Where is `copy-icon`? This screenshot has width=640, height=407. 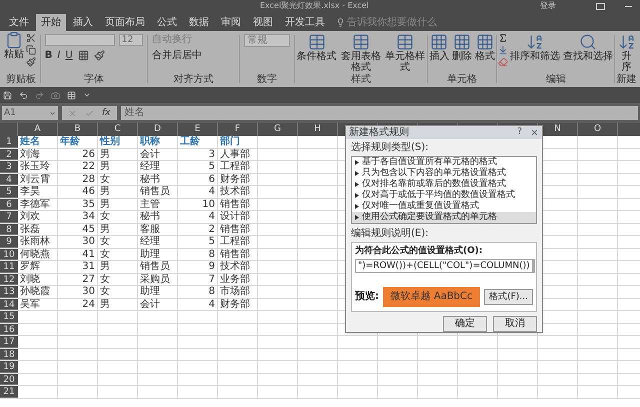
copy-icon is located at coordinates (31, 50).